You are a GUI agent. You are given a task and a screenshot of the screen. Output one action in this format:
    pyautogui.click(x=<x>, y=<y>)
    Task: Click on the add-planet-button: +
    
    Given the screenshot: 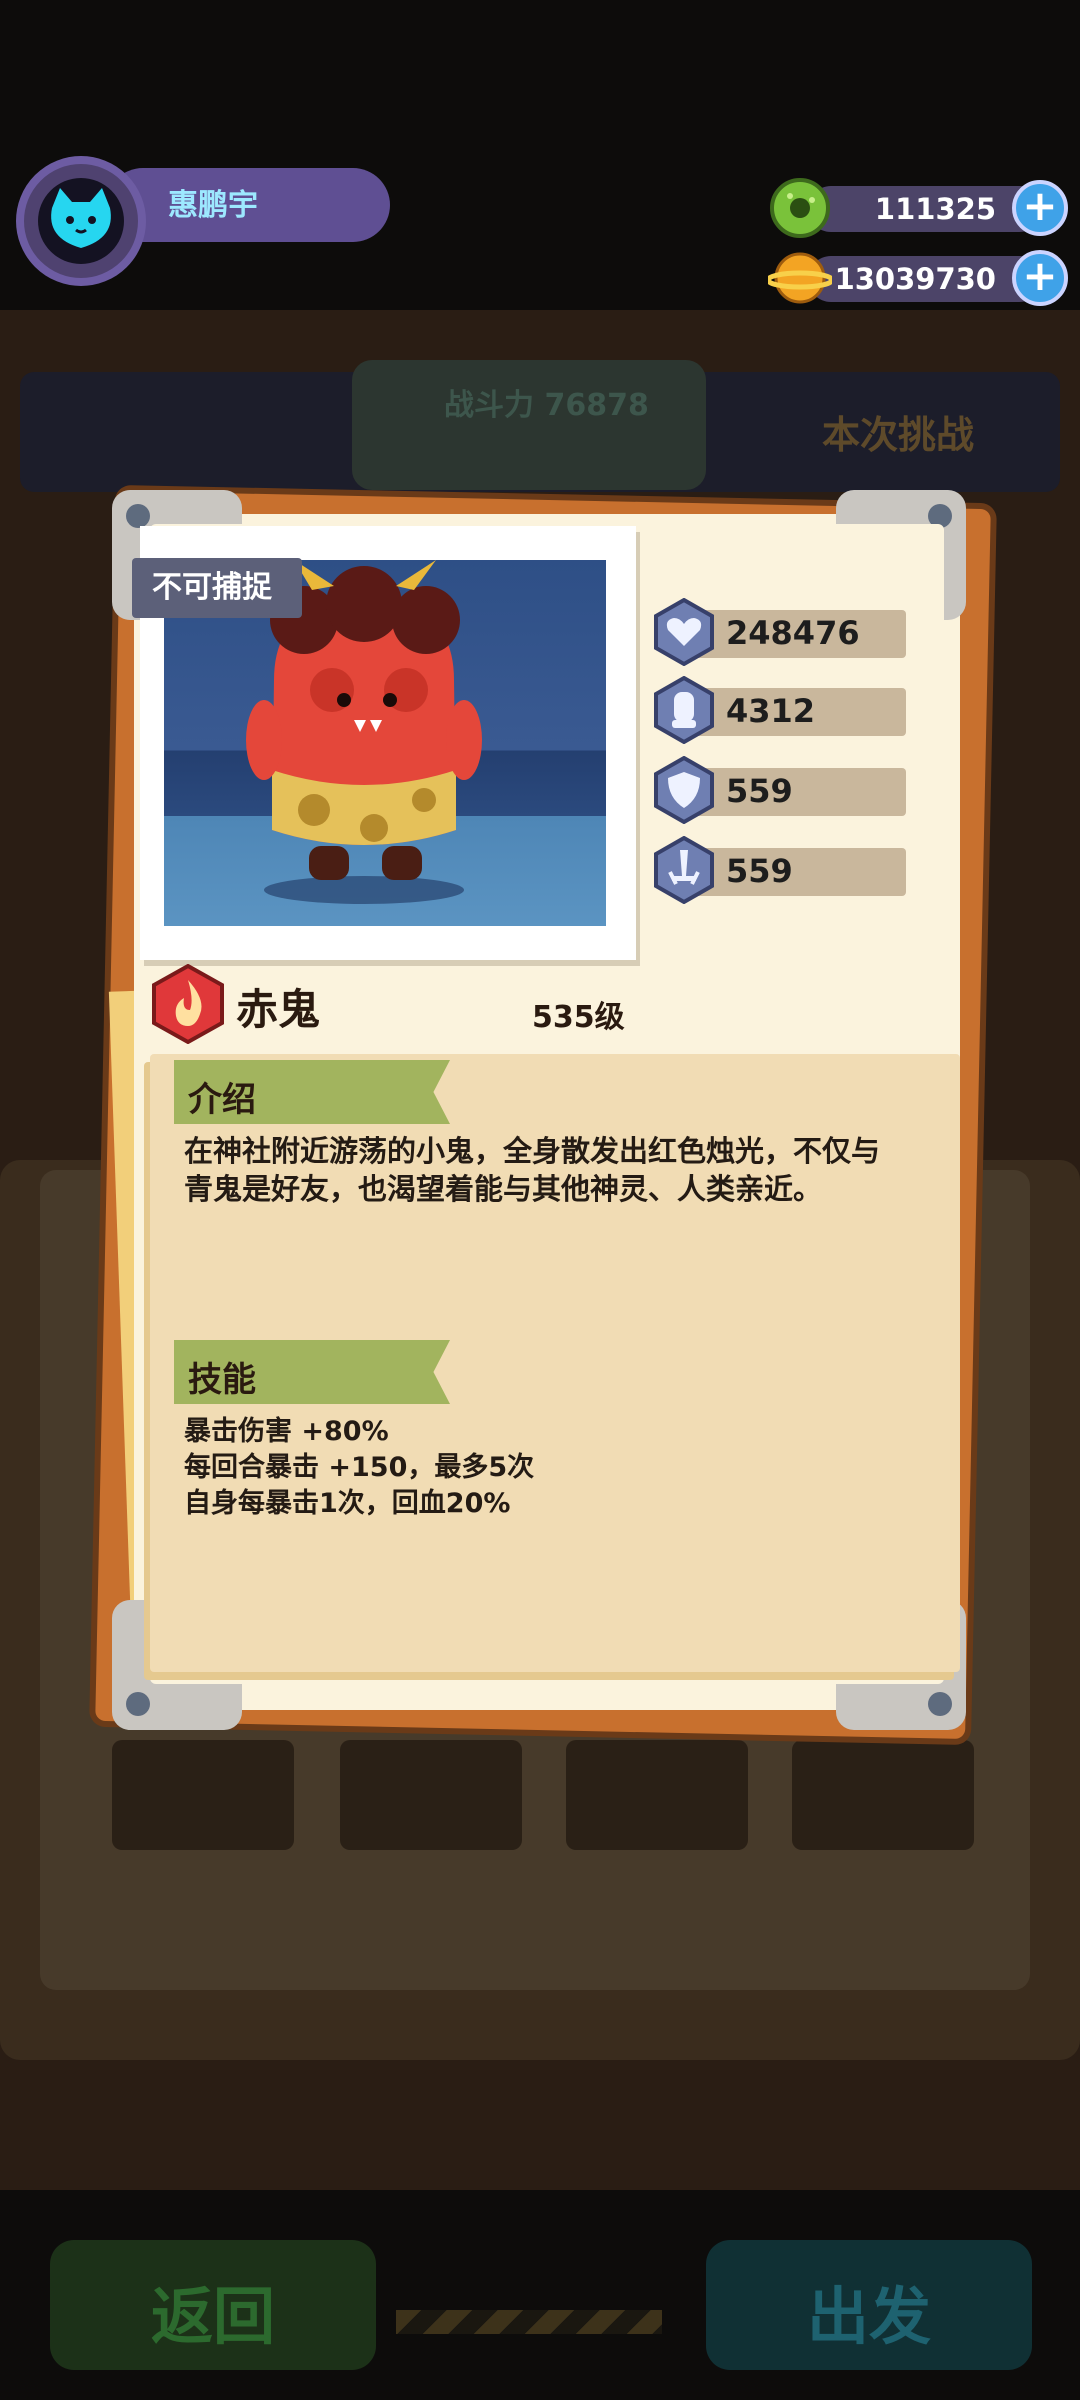 What is the action you would take?
    pyautogui.click(x=1040, y=278)
    